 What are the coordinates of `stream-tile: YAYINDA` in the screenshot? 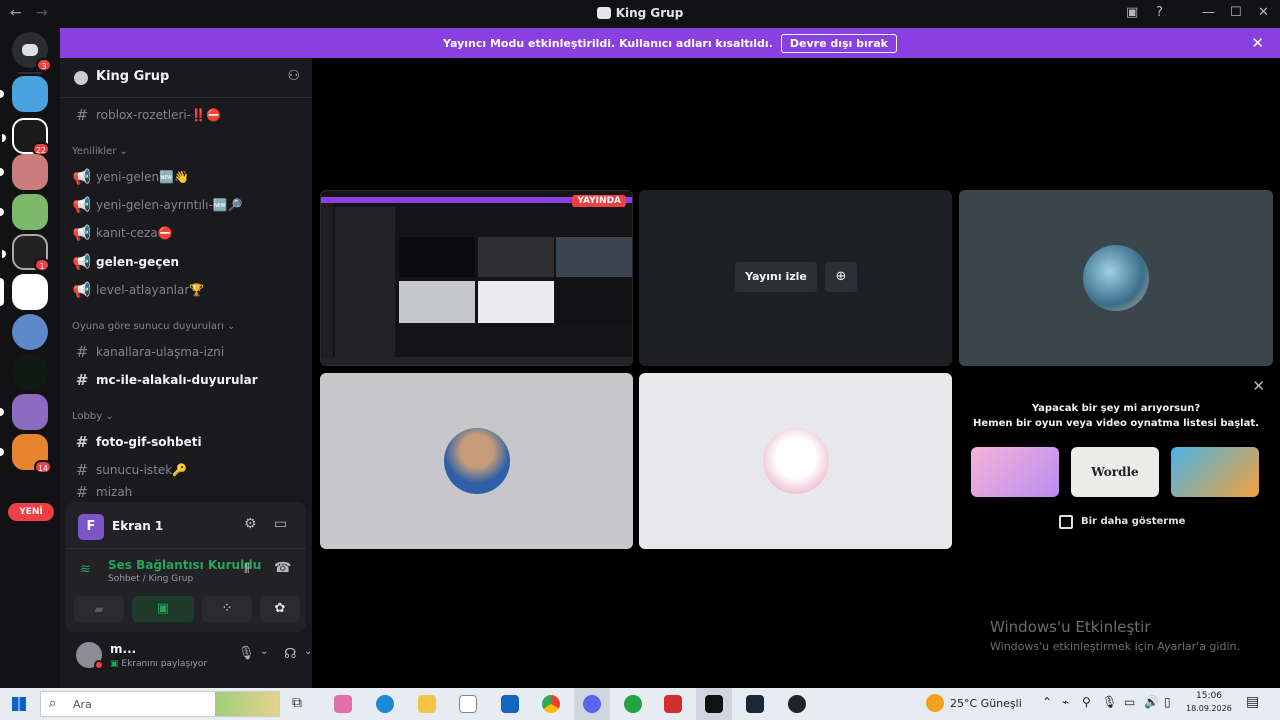 It's located at (476, 278).